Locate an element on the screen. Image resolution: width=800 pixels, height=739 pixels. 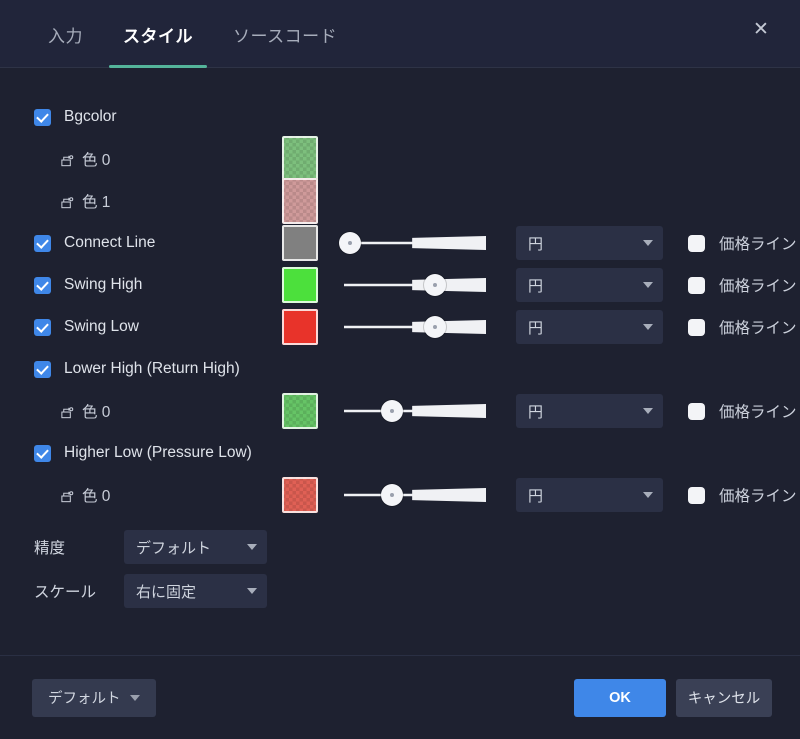
row-bgcolor-label-col: Bgcolor is located at coordinates (153, 117).